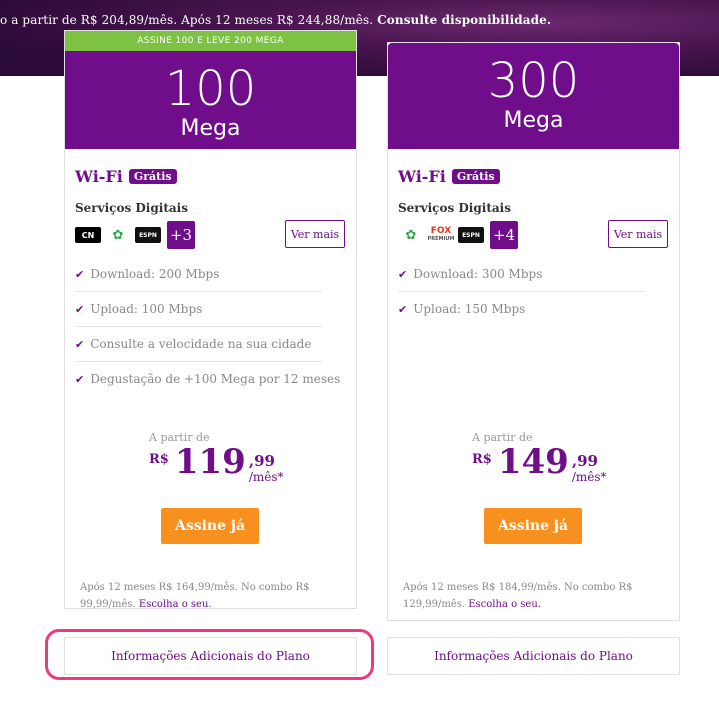  What do you see at coordinates (533, 462) in the screenshot?
I see `price-integer: 149` at bounding box center [533, 462].